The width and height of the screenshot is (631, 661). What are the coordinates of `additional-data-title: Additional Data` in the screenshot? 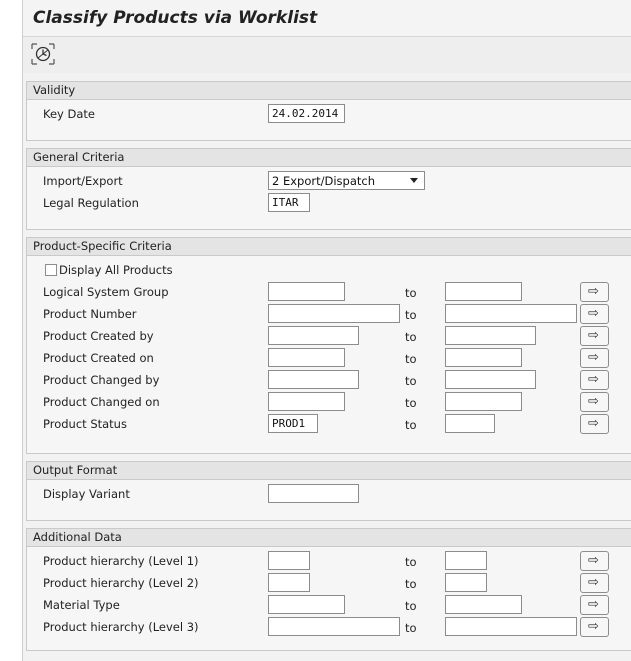 It's located at (77, 537).